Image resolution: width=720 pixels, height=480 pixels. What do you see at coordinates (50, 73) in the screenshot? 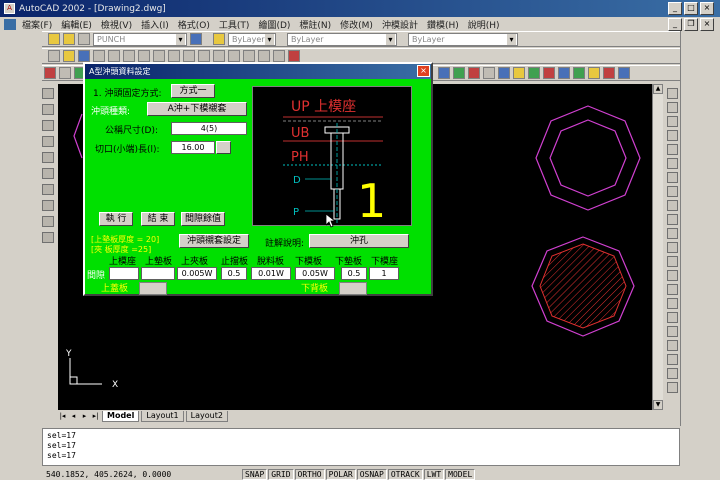
I see `die-tool-1-icon` at bounding box center [50, 73].